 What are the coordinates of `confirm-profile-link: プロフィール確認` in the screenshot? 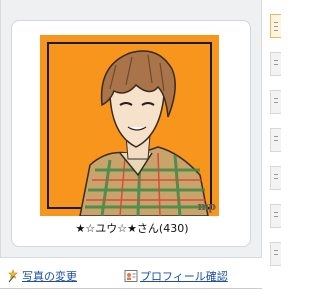 It's located at (176, 276).